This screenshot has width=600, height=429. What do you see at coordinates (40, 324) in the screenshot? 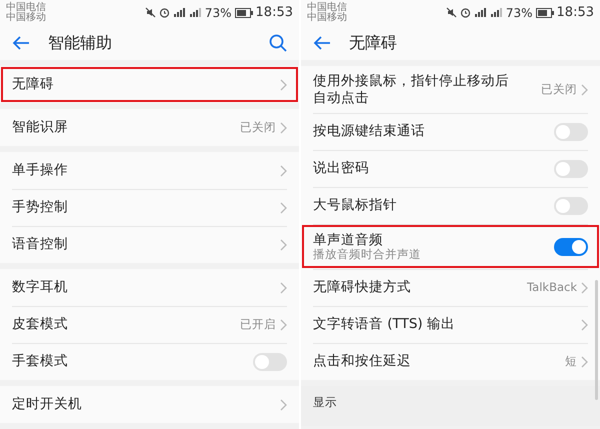
I see `row-label: 皮套模式` at bounding box center [40, 324].